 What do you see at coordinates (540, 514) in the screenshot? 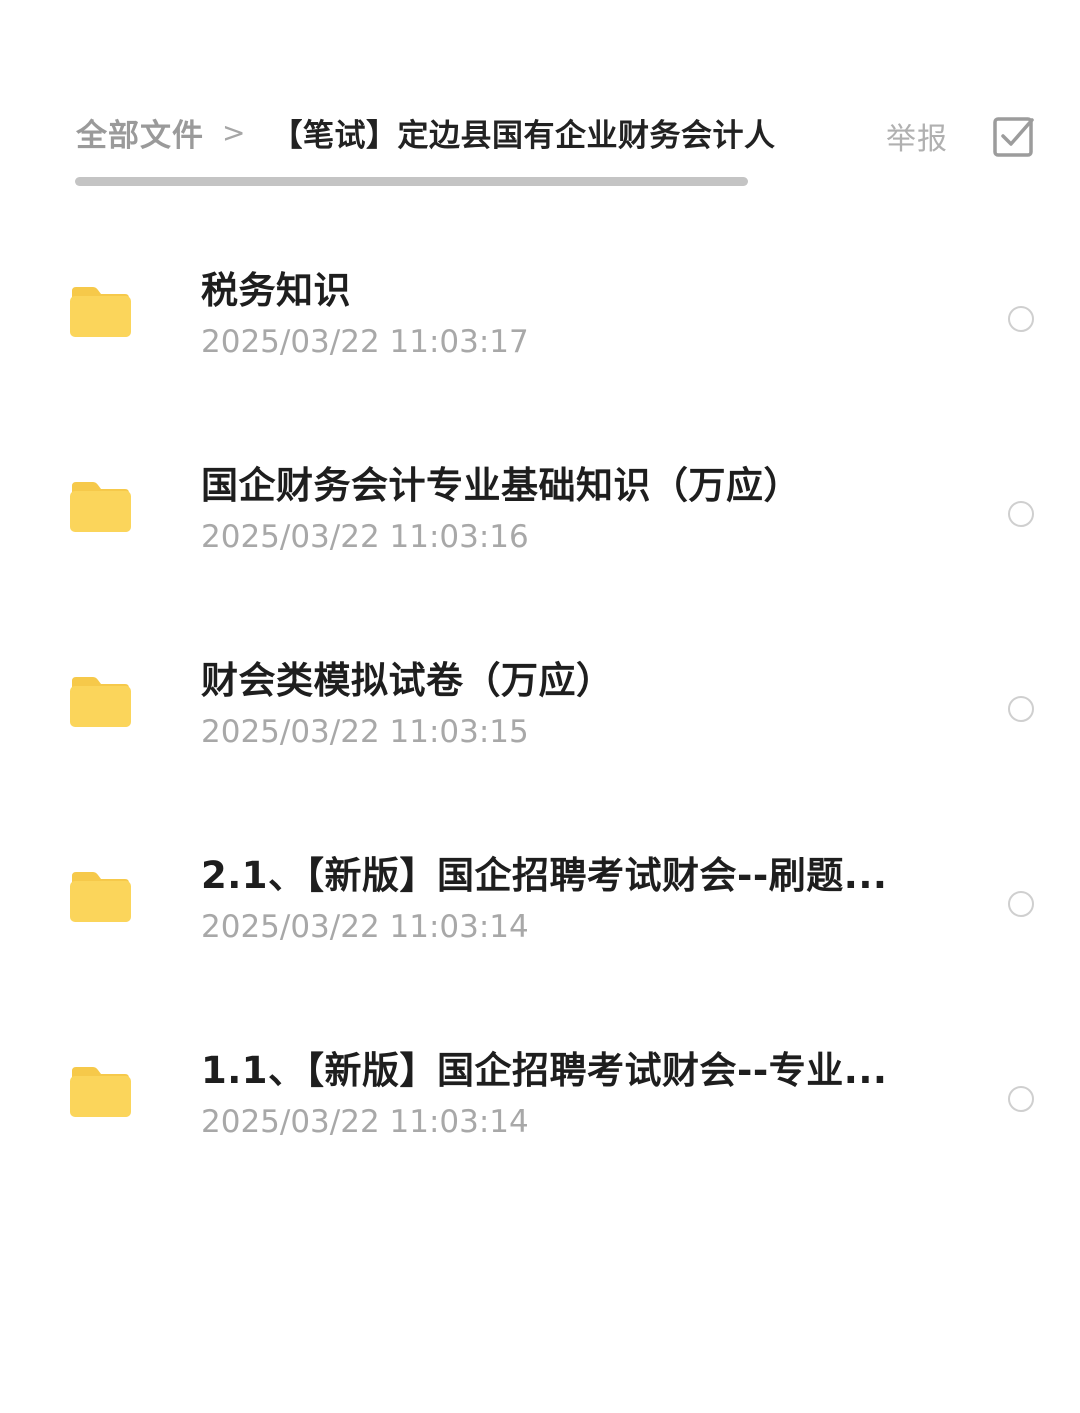
I see `list-item: 国企财务会计专业基础知识（万应） 2025/03/22 11:03:16` at bounding box center [540, 514].